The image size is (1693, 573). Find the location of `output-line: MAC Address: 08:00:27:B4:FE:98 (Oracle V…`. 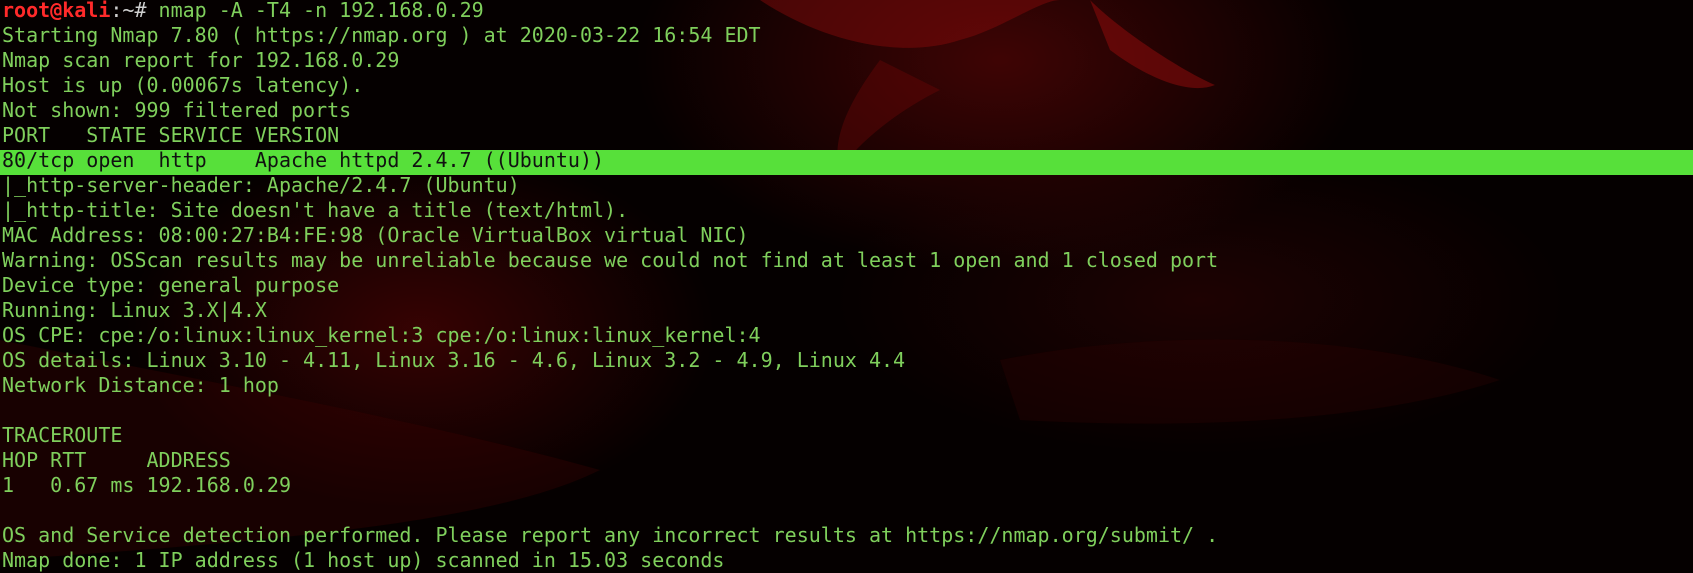

output-line: MAC Address: 08:00:27:B4:FE:98 (Oracle V… is located at coordinates (375, 236).